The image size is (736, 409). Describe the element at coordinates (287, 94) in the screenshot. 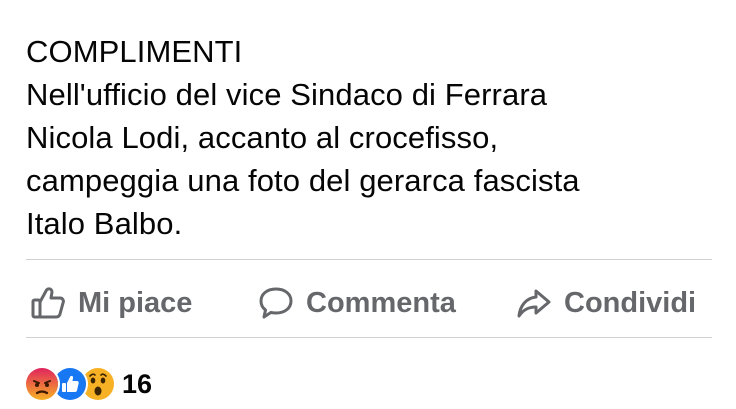

I see `post-text-line: Nell'ufficio del vice Sindaco di Ferrara` at that location.